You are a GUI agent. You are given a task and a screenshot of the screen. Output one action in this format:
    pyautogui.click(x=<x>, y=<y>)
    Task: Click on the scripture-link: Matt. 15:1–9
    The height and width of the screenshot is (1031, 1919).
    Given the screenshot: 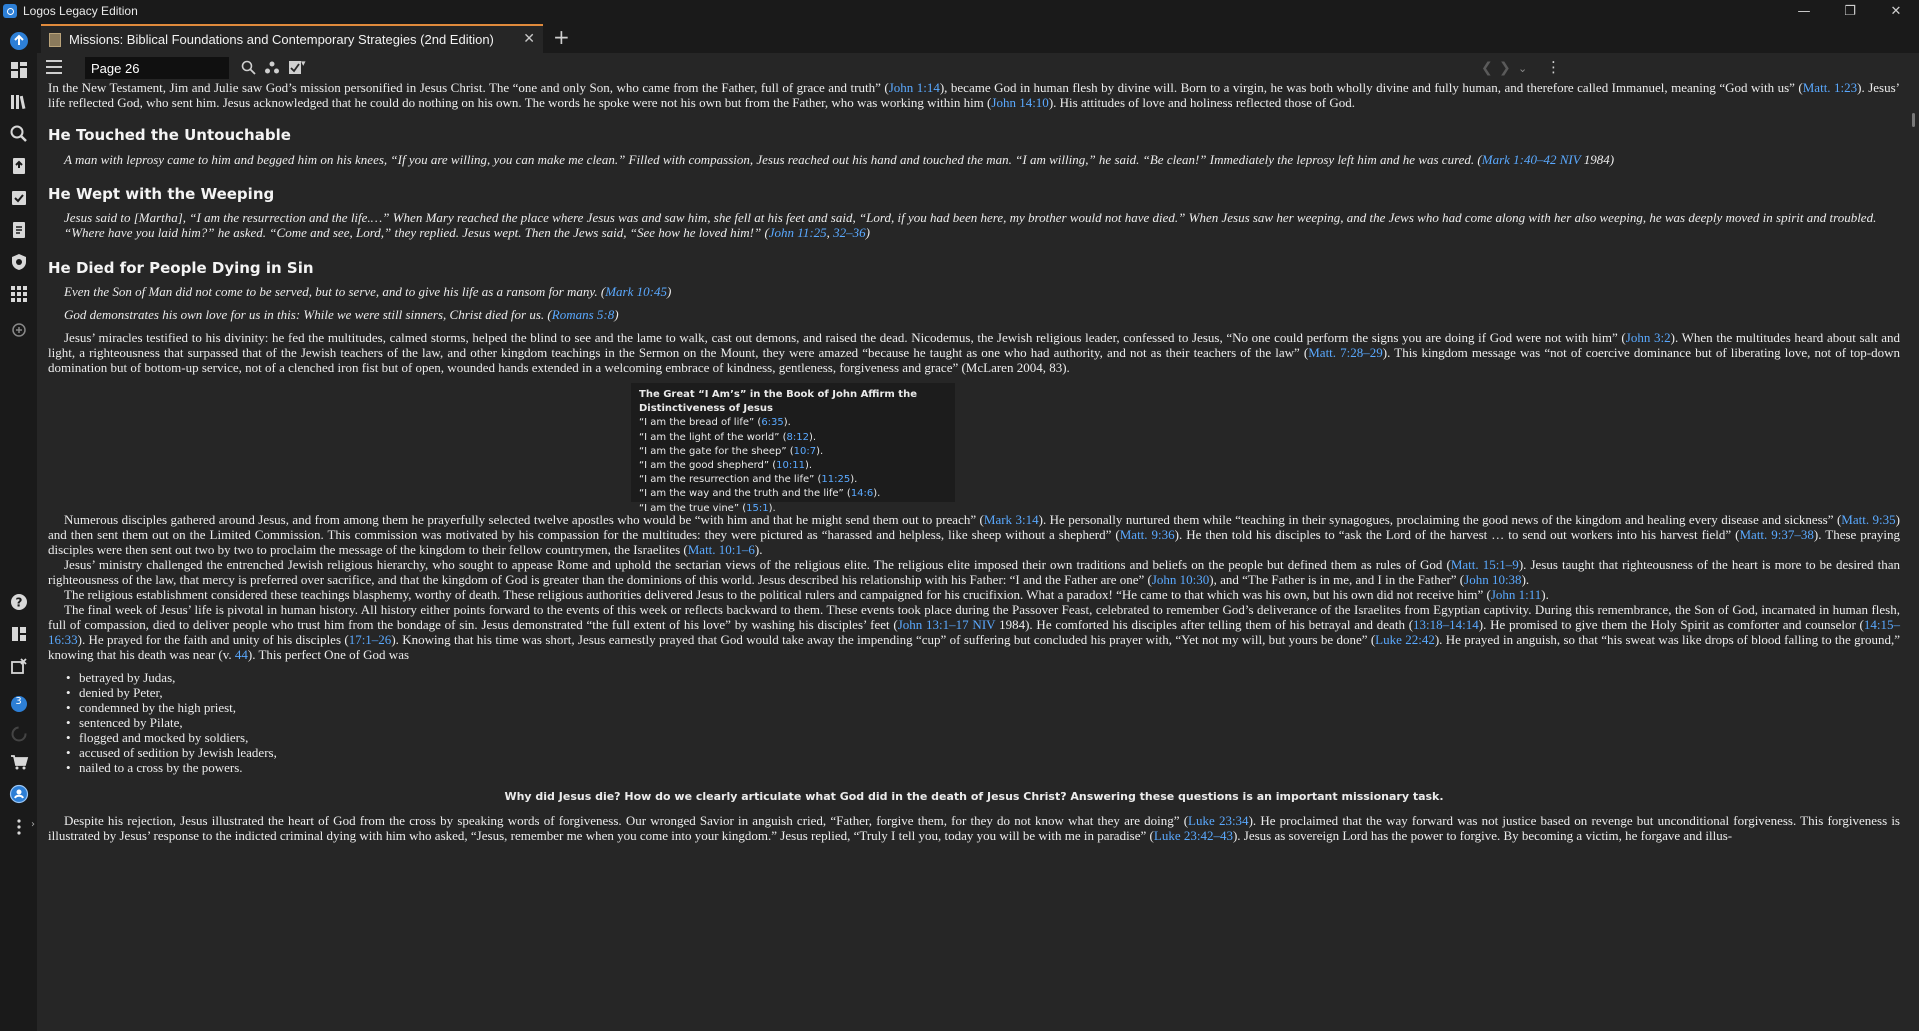 What is the action you would take?
    pyautogui.click(x=1485, y=564)
    